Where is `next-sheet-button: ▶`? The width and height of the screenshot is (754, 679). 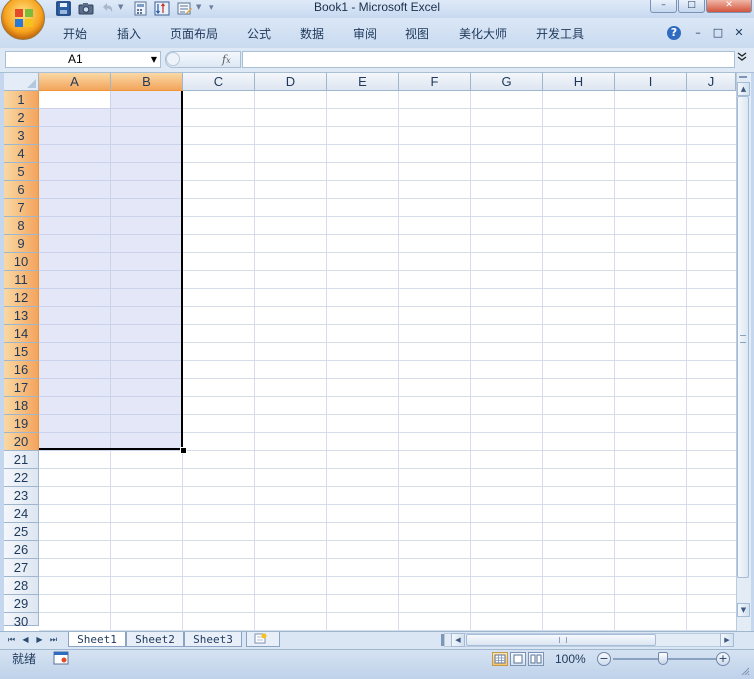 next-sheet-button: ▶ is located at coordinates (39, 639).